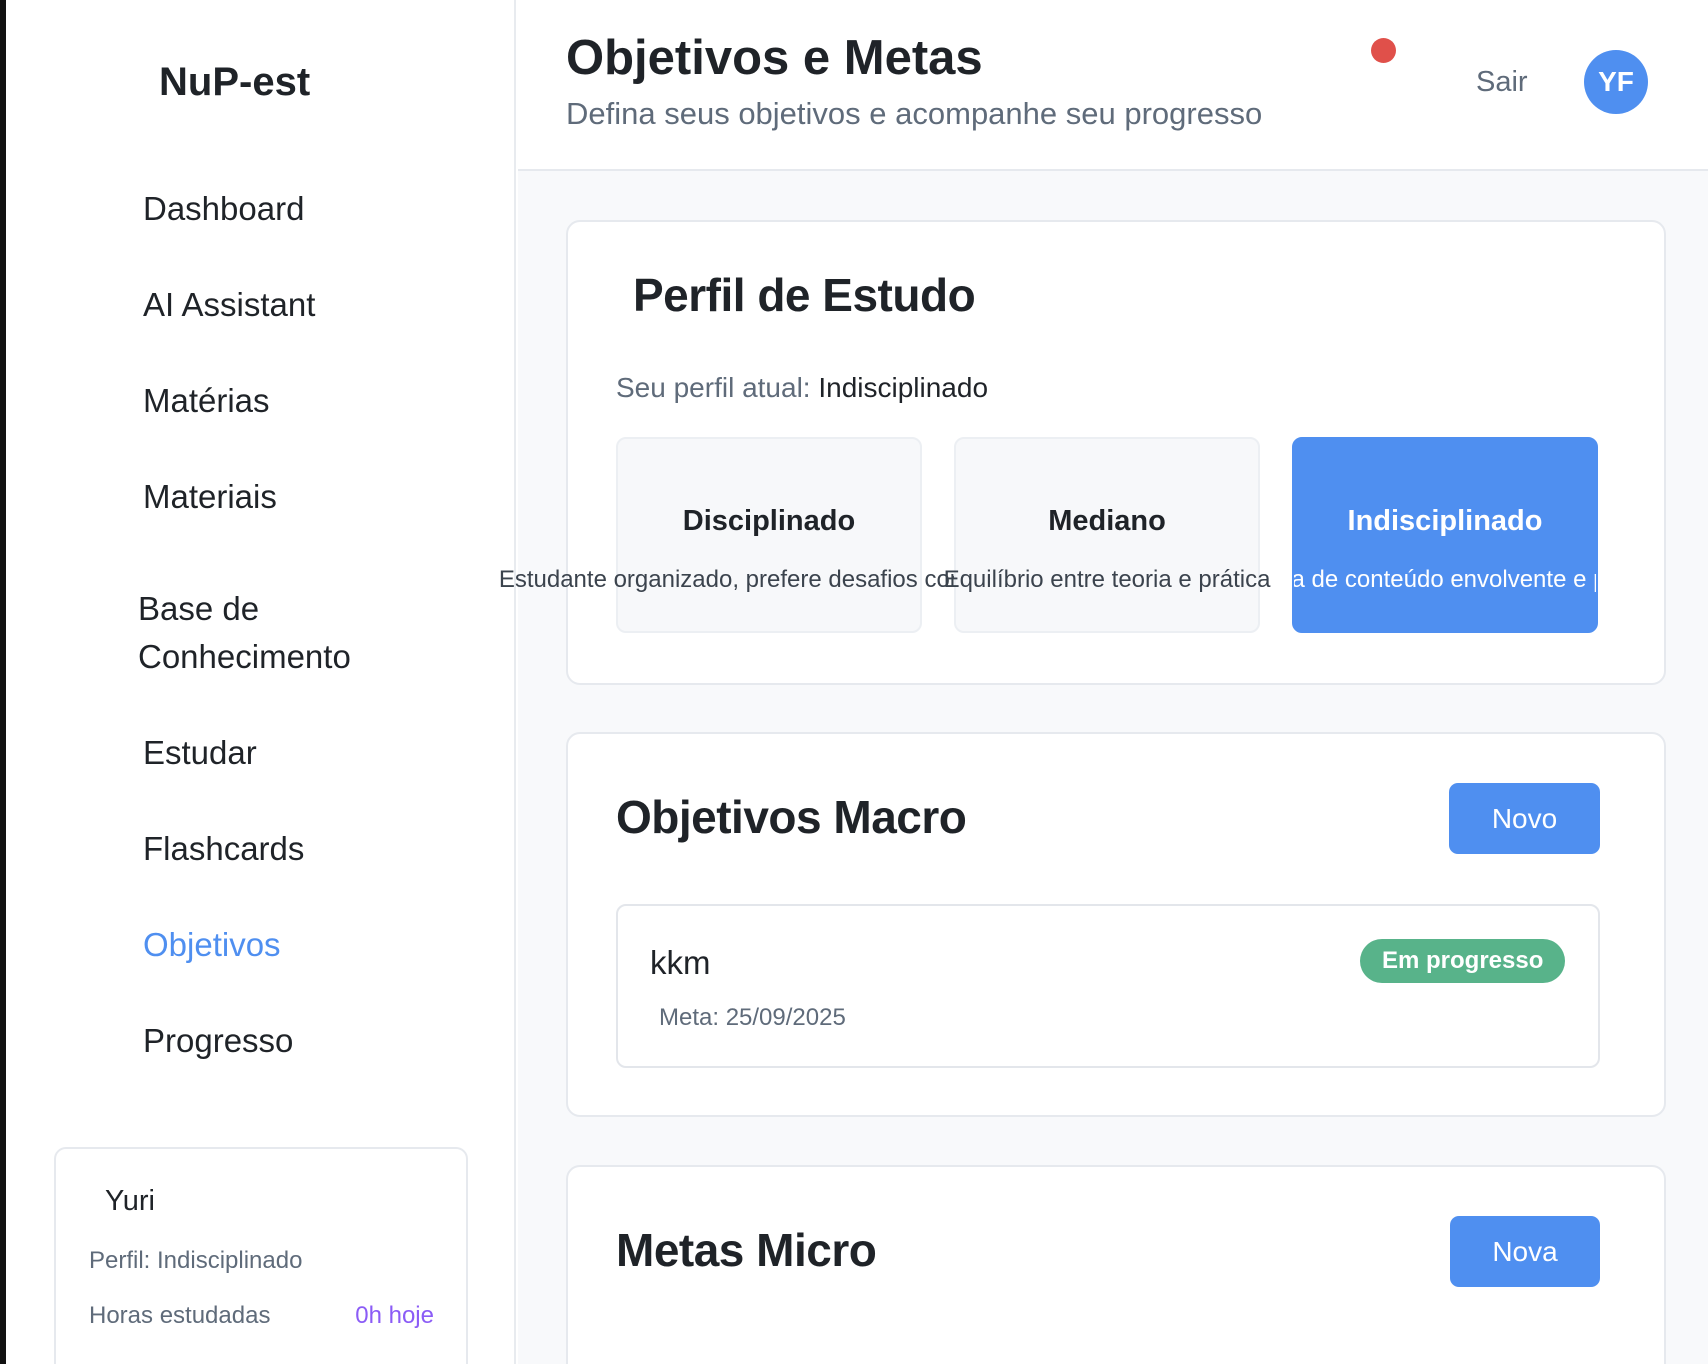 The height and width of the screenshot is (1364, 1708). What do you see at coordinates (303, 305) in the screenshot?
I see `sidebar-item-ai-assistant: AI Assistant` at bounding box center [303, 305].